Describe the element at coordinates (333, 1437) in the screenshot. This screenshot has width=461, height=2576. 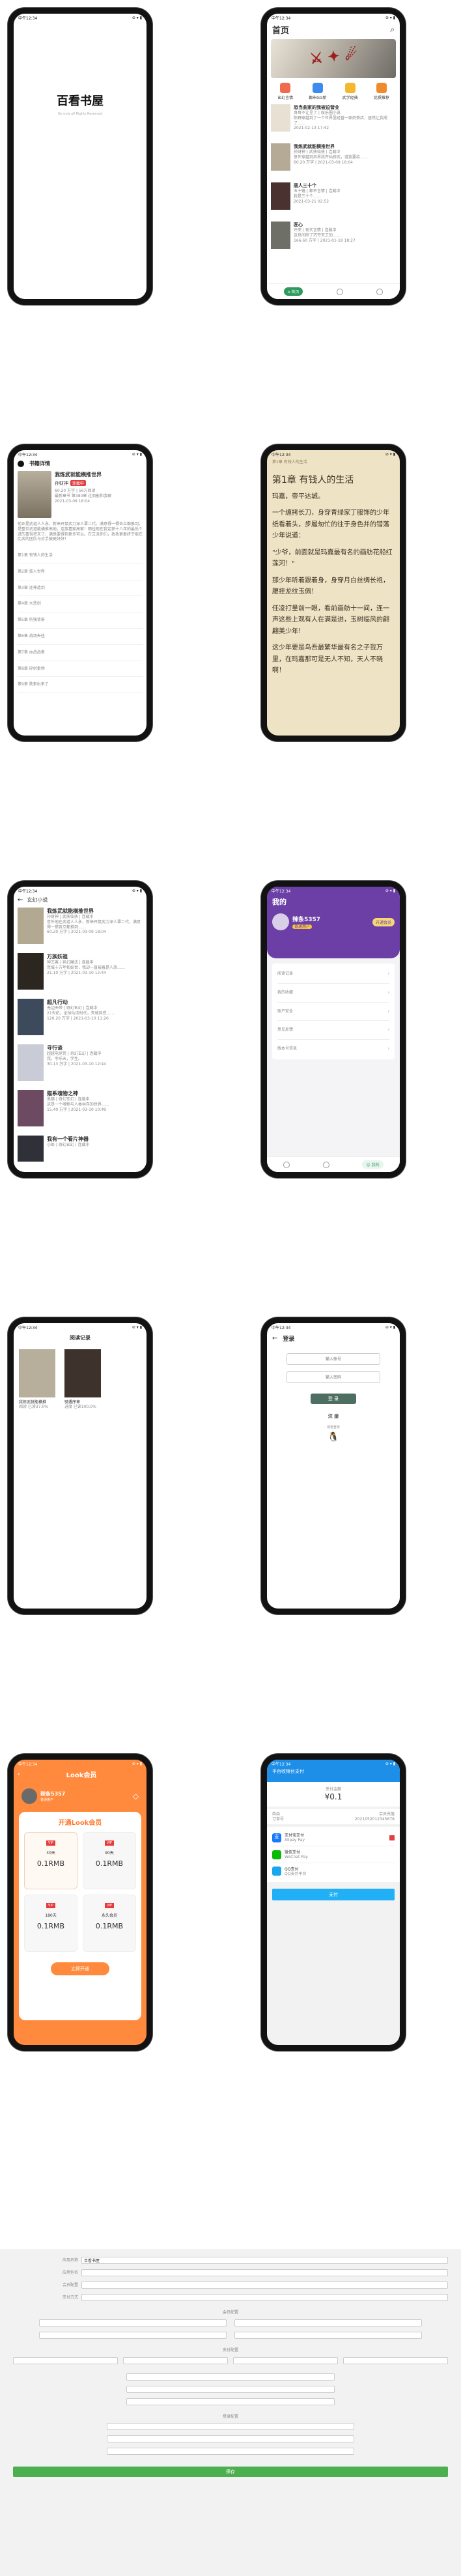
I see `qq-login-icon: 🐧` at that location.